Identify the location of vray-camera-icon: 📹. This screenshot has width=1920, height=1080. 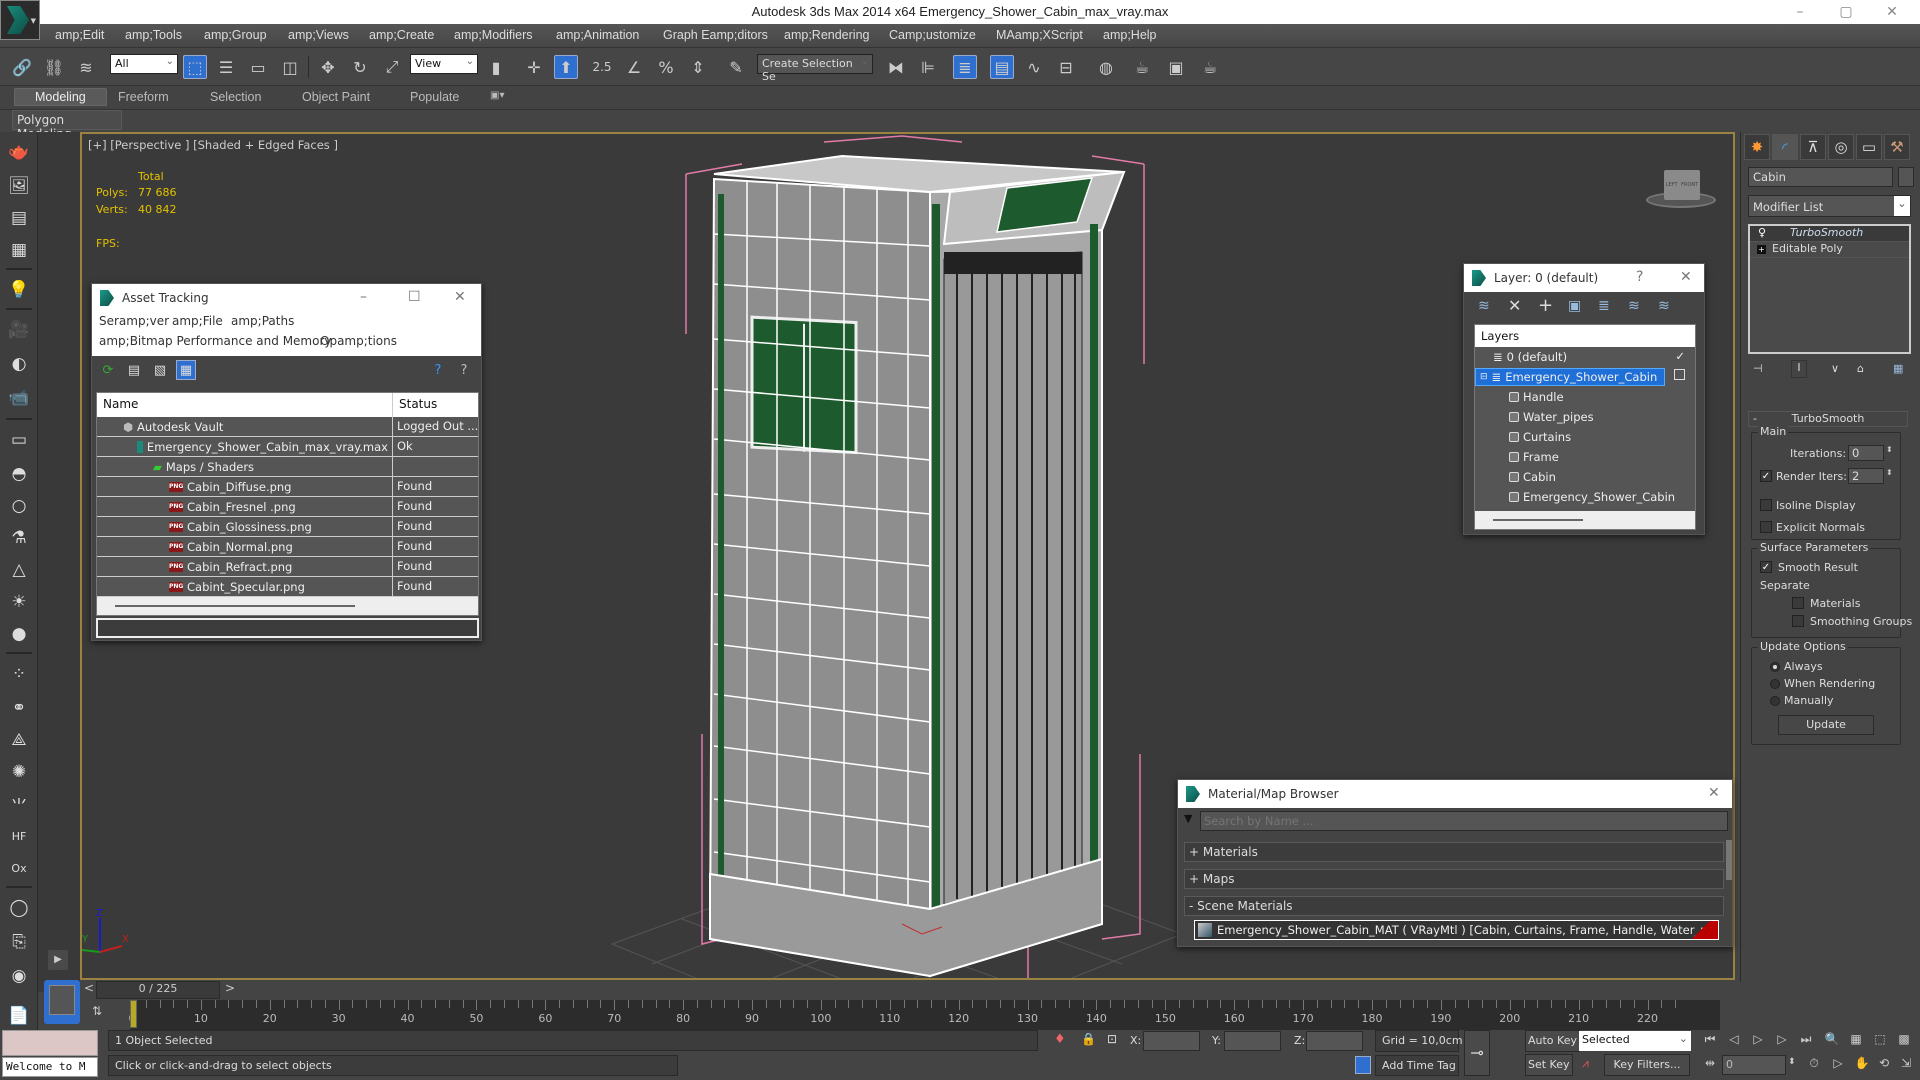
(19, 398).